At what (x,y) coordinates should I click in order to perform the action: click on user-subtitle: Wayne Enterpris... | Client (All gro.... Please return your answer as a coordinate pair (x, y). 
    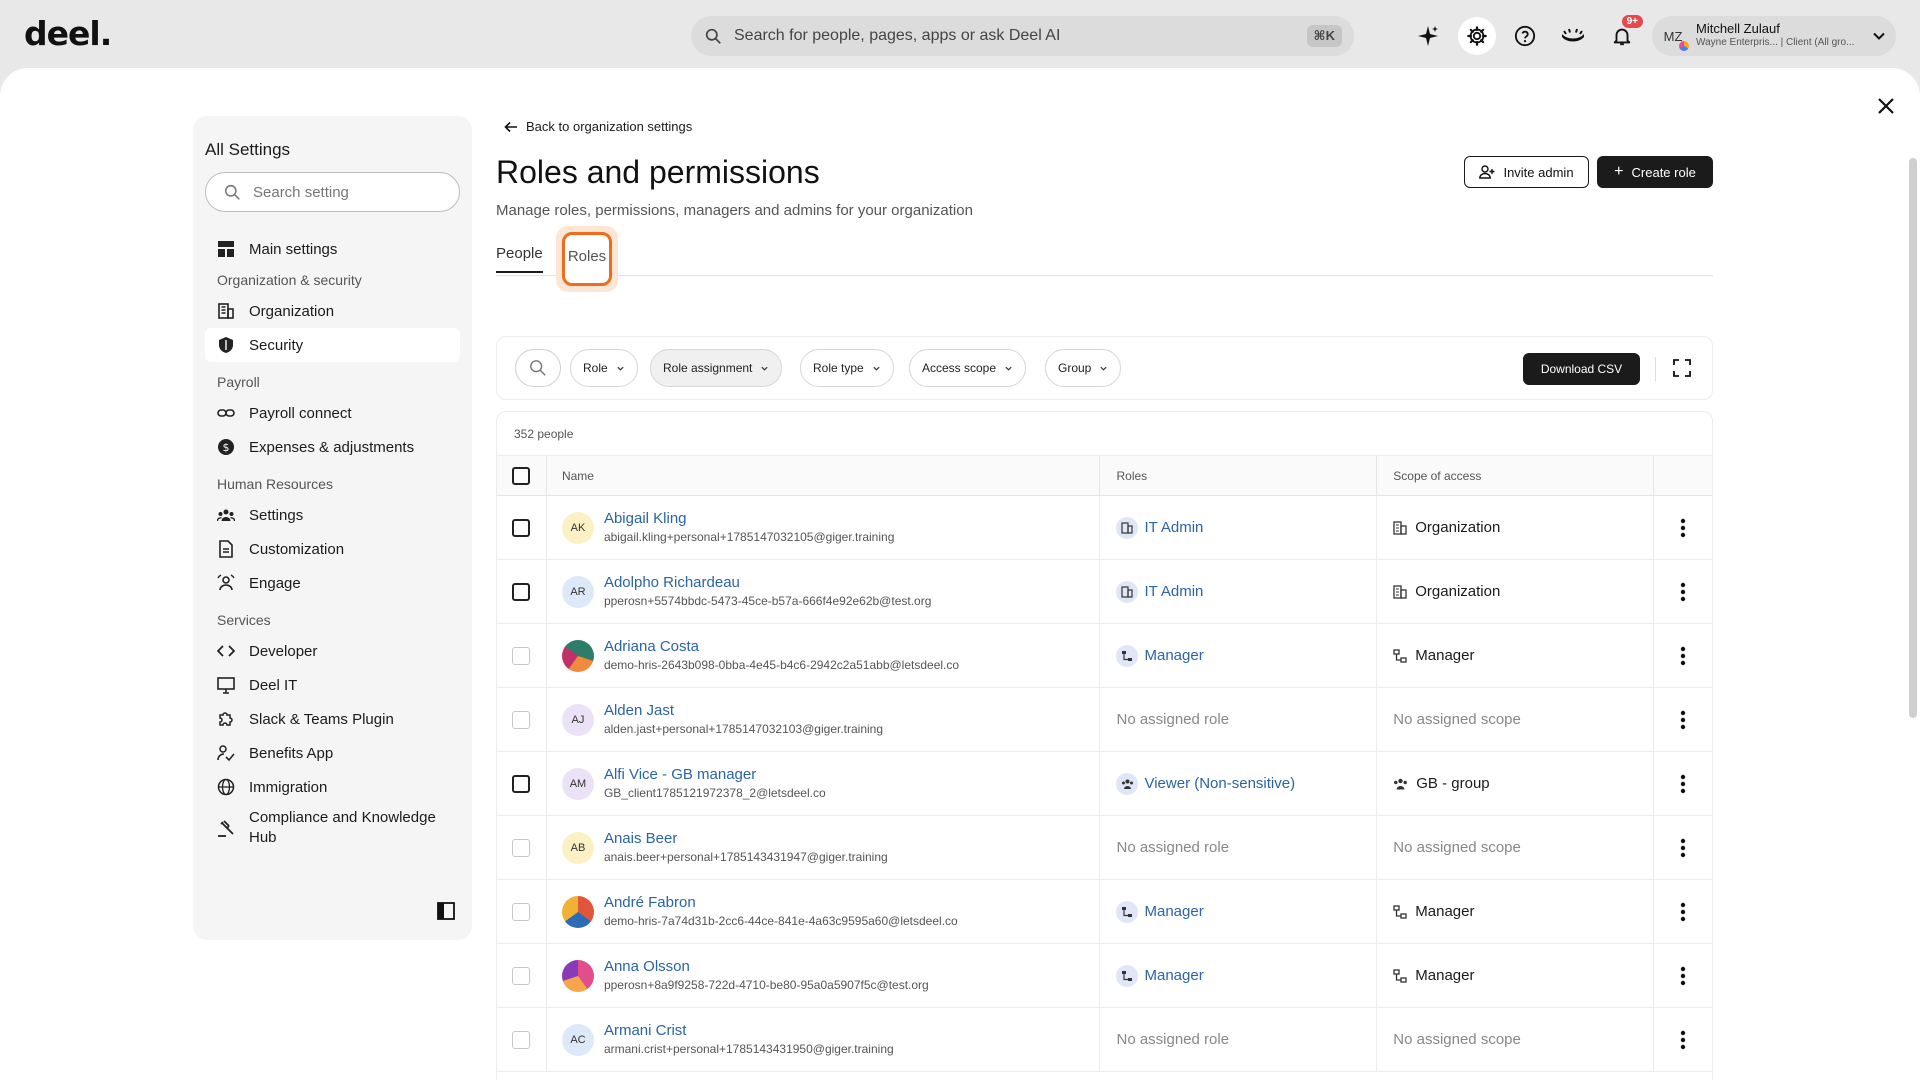
    Looking at the image, I should click on (1775, 42).